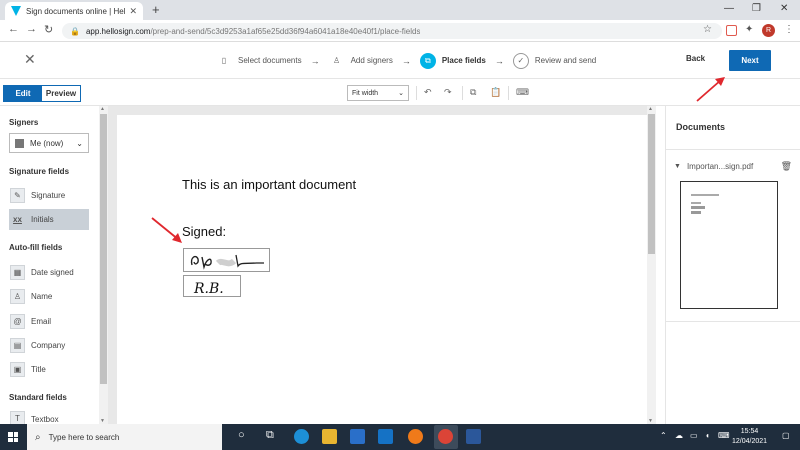  I want to click on building-icon: ▤, so click(17, 345).